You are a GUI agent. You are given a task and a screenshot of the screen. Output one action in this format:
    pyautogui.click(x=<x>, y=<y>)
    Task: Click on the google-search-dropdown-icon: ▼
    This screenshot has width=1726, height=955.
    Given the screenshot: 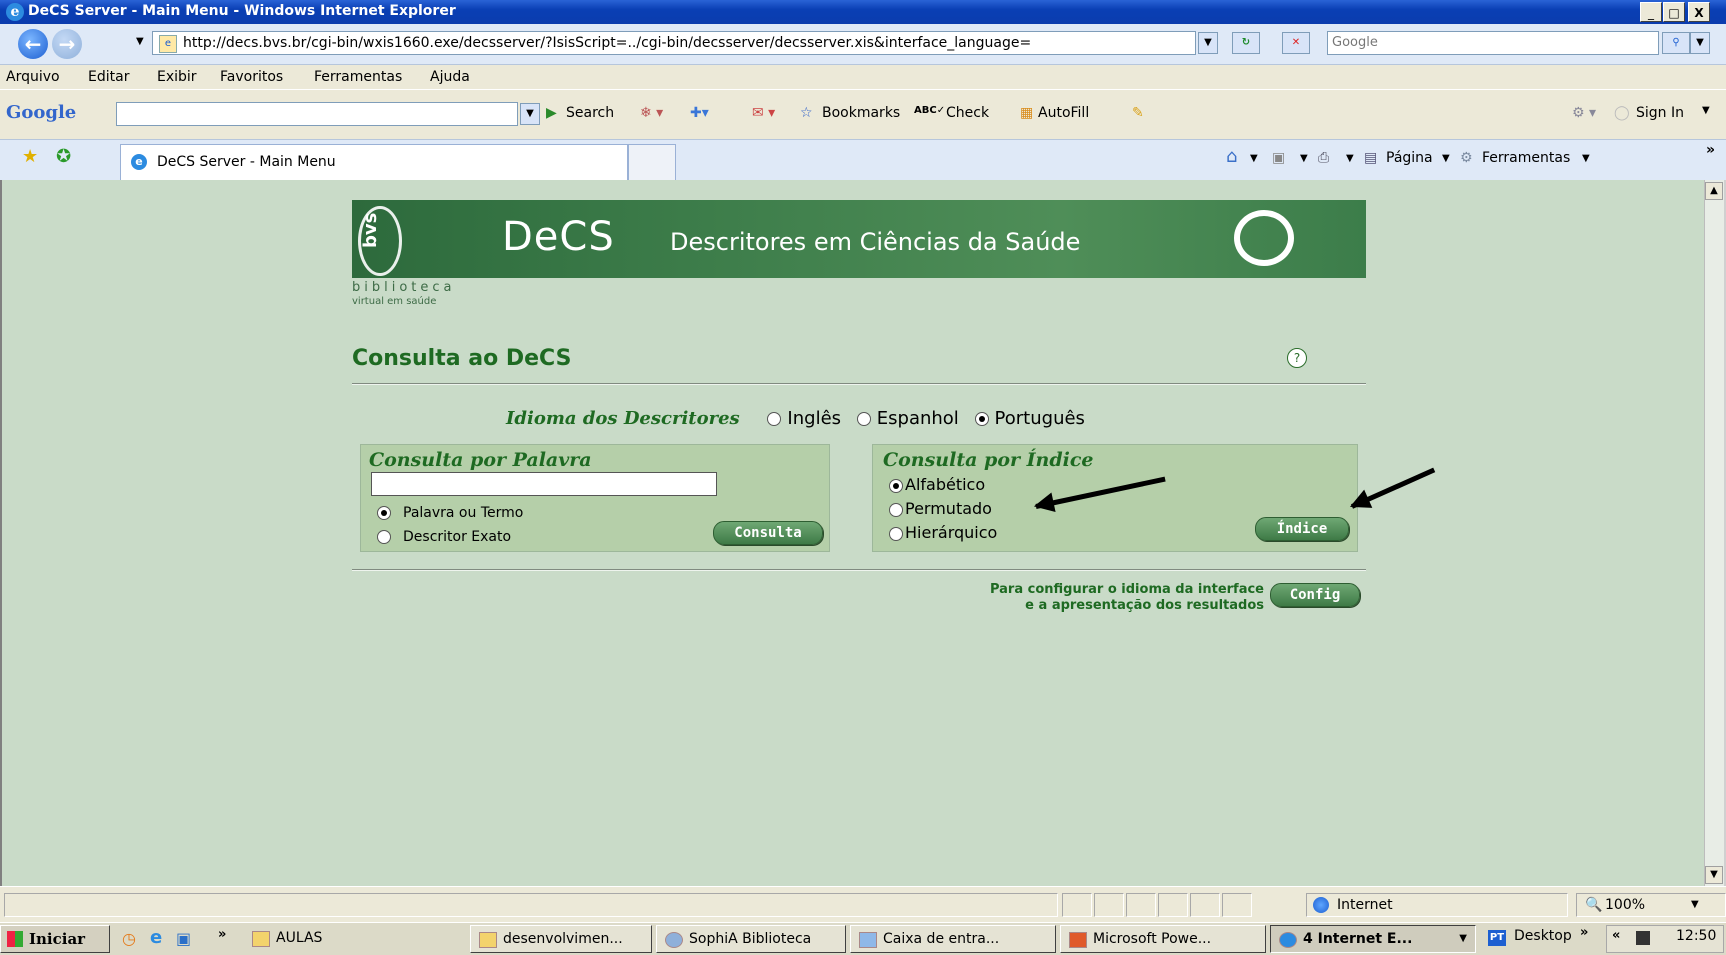 What is the action you would take?
    pyautogui.click(x=530, y=114)
    